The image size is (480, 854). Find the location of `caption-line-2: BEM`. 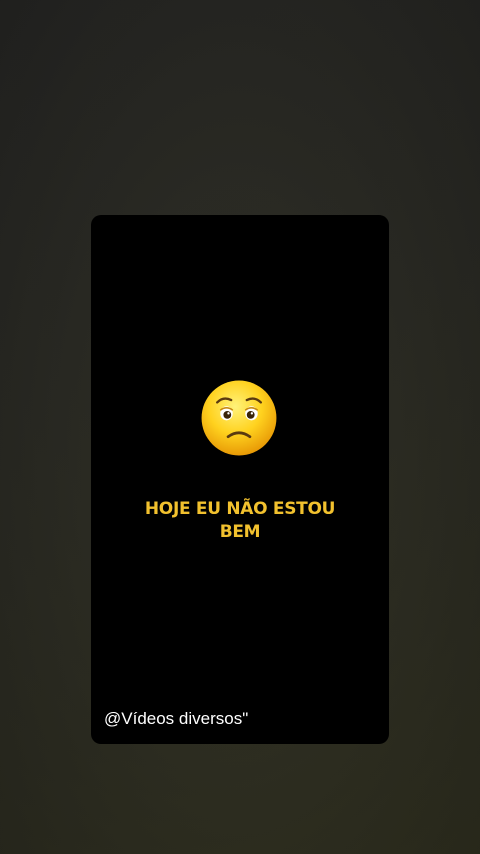

caption-line-2: BEM is located at coordinates (240, 532).